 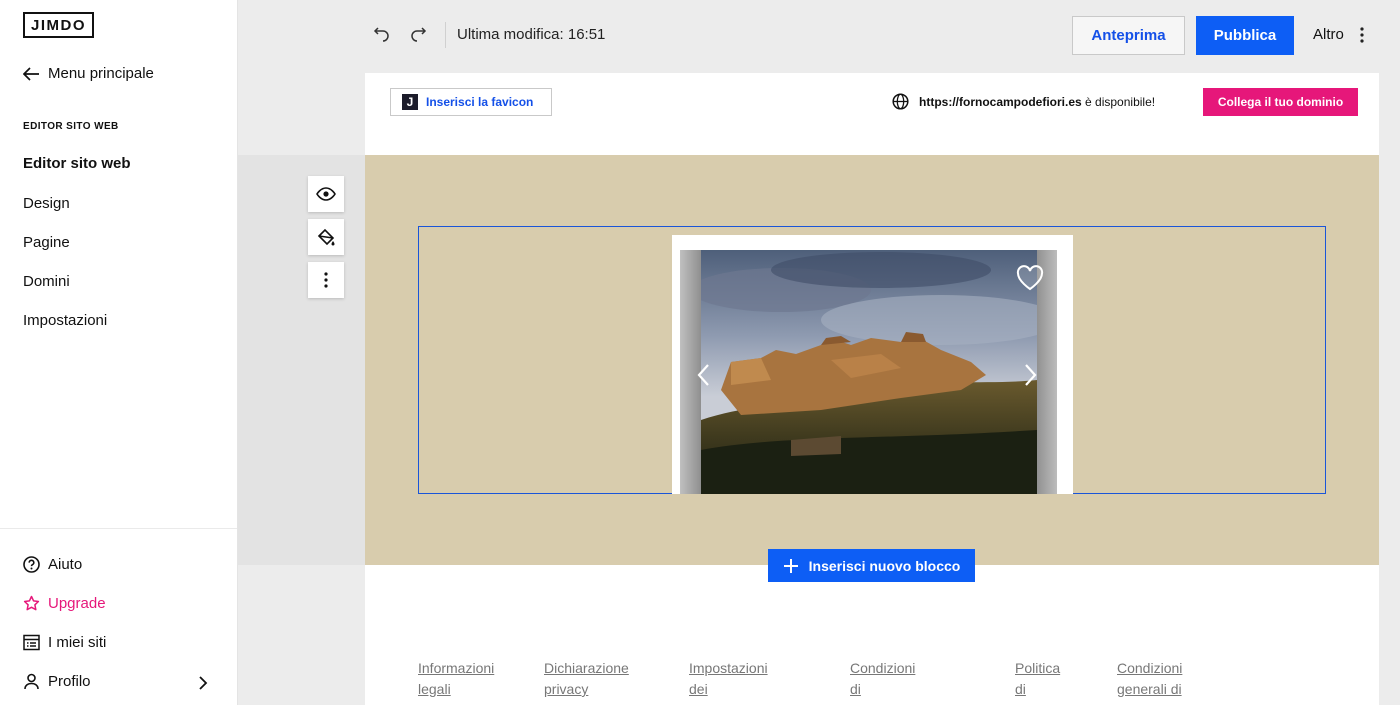 I want to click on connect-domain-button: Collega il tuo dominio, so click(x=1280, y=102).